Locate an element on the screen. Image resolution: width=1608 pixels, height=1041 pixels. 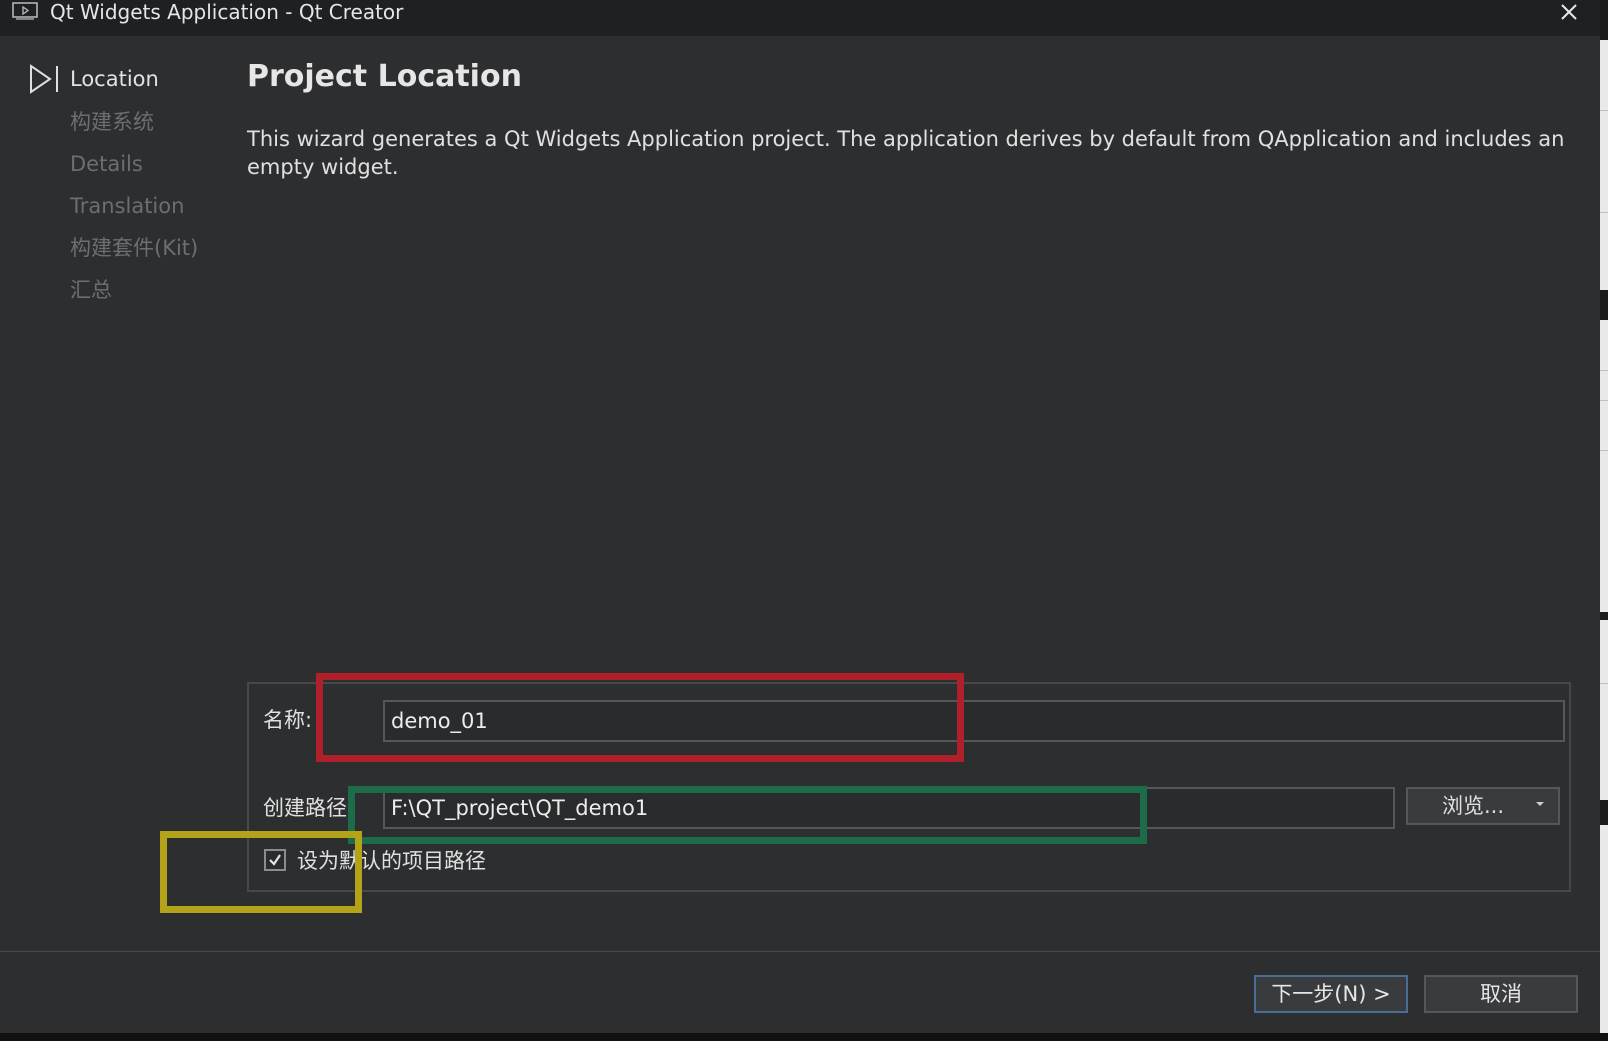
window-title: Qt Widgets Application - Qt Creator is located at coordinates (227, 12).